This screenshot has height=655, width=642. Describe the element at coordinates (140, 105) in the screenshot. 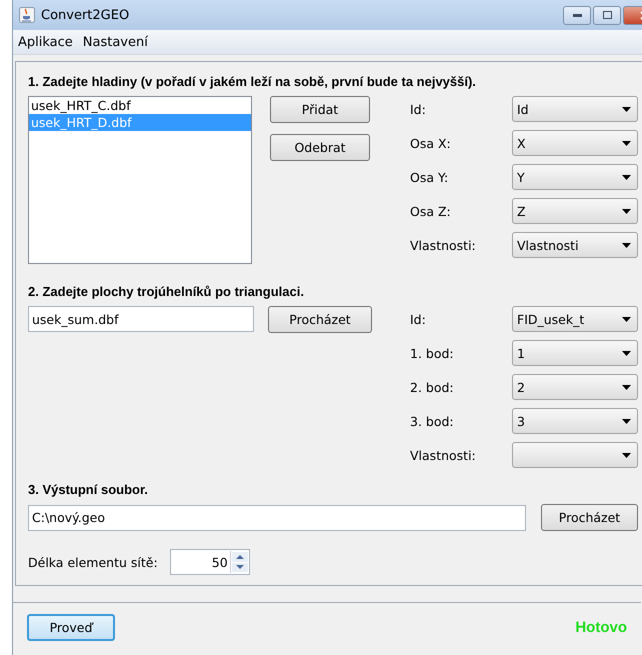

I see `list-item: usek_HRT_C.dbf` at that location.